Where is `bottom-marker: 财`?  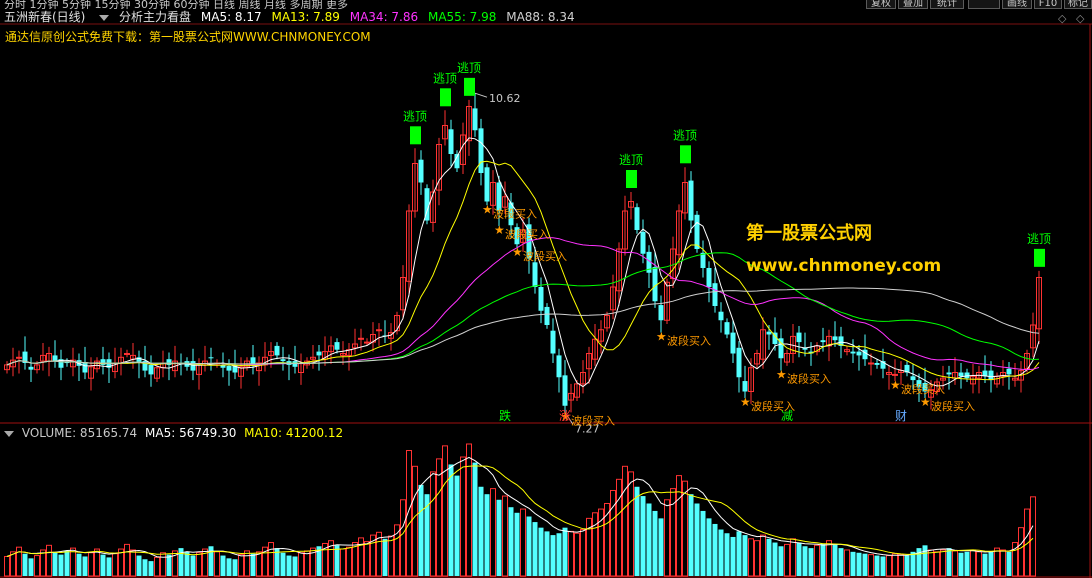 bottom-marker: 财 is located at coordinates (901, 416).